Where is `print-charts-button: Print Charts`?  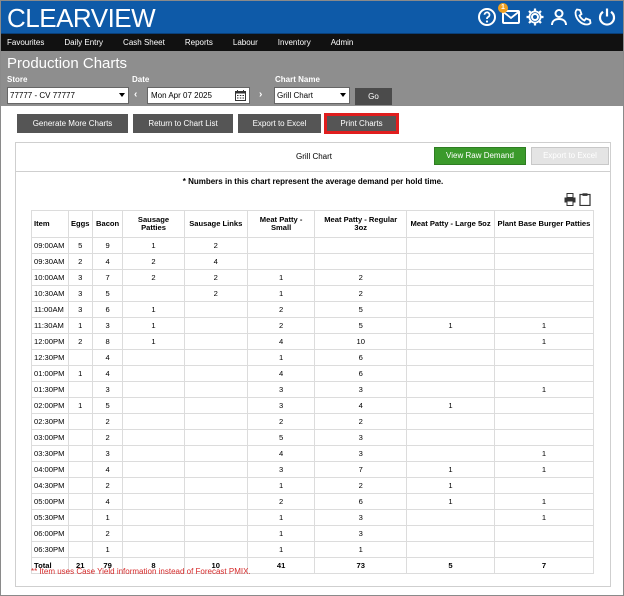 print-charts-button: Print Charts is located at coordinates (361, 123).